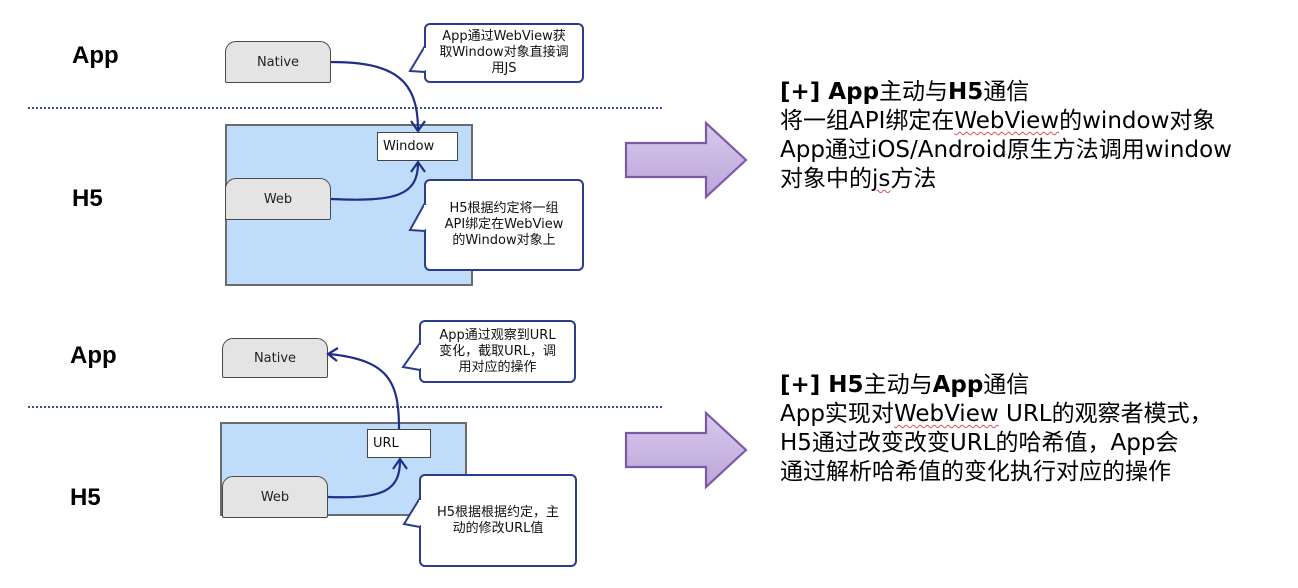 Image resolution: width=1298 pixels, height=588 pixels. Describe the element at coordinates (497, 335) in the screenshot. I see `callout-line: App通过观察到URL` at that location.